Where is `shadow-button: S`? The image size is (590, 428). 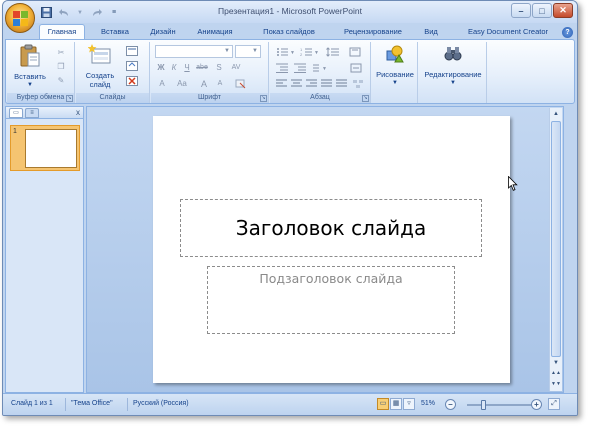 shadow-button: S is located at coordinates (219, 67).